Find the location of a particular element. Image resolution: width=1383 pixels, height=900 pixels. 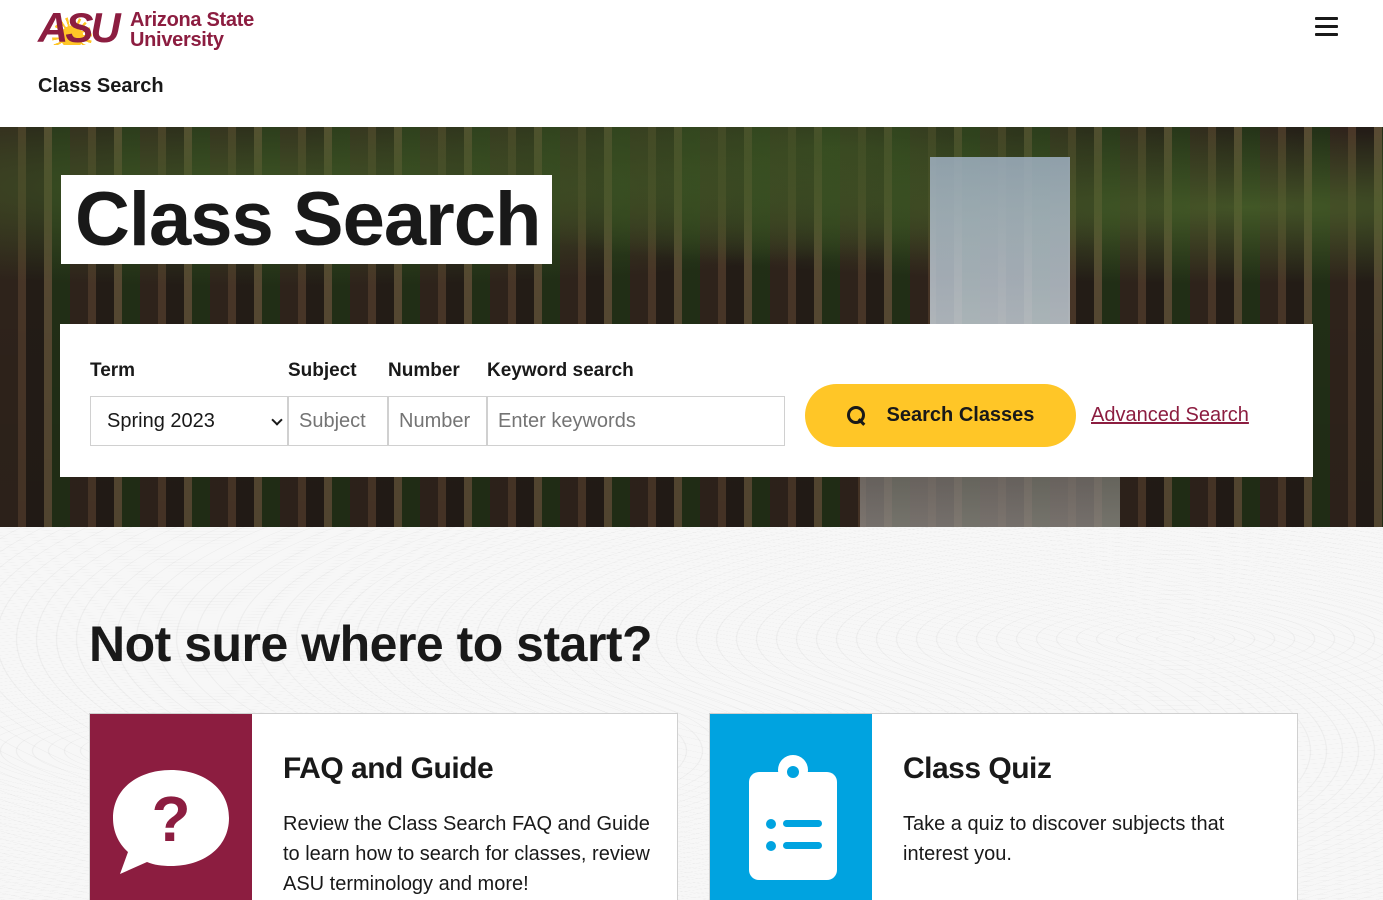

search-icon is located at coordinates (856, 415).